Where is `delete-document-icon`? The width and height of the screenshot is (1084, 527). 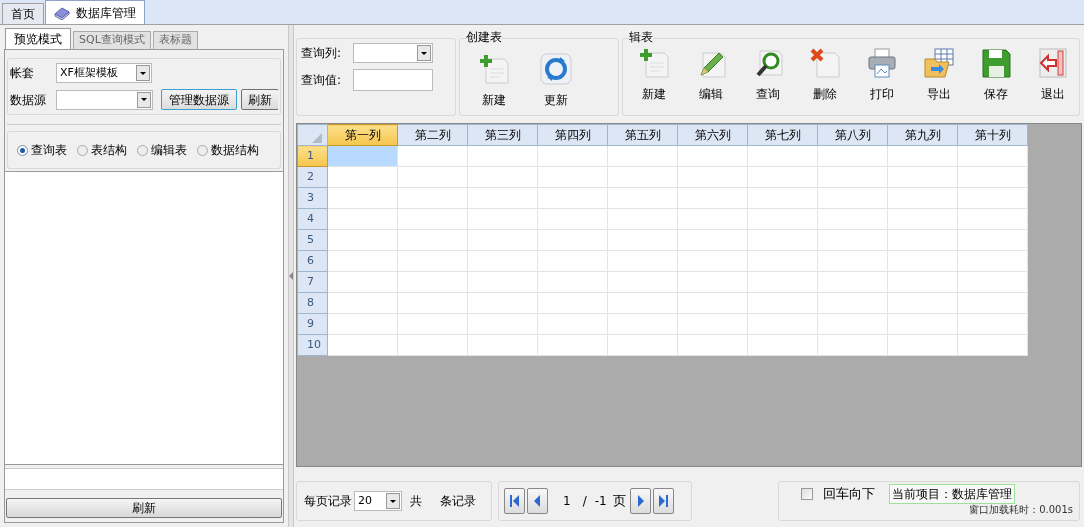
delete-document-icon is located at coordinates (825, 63).